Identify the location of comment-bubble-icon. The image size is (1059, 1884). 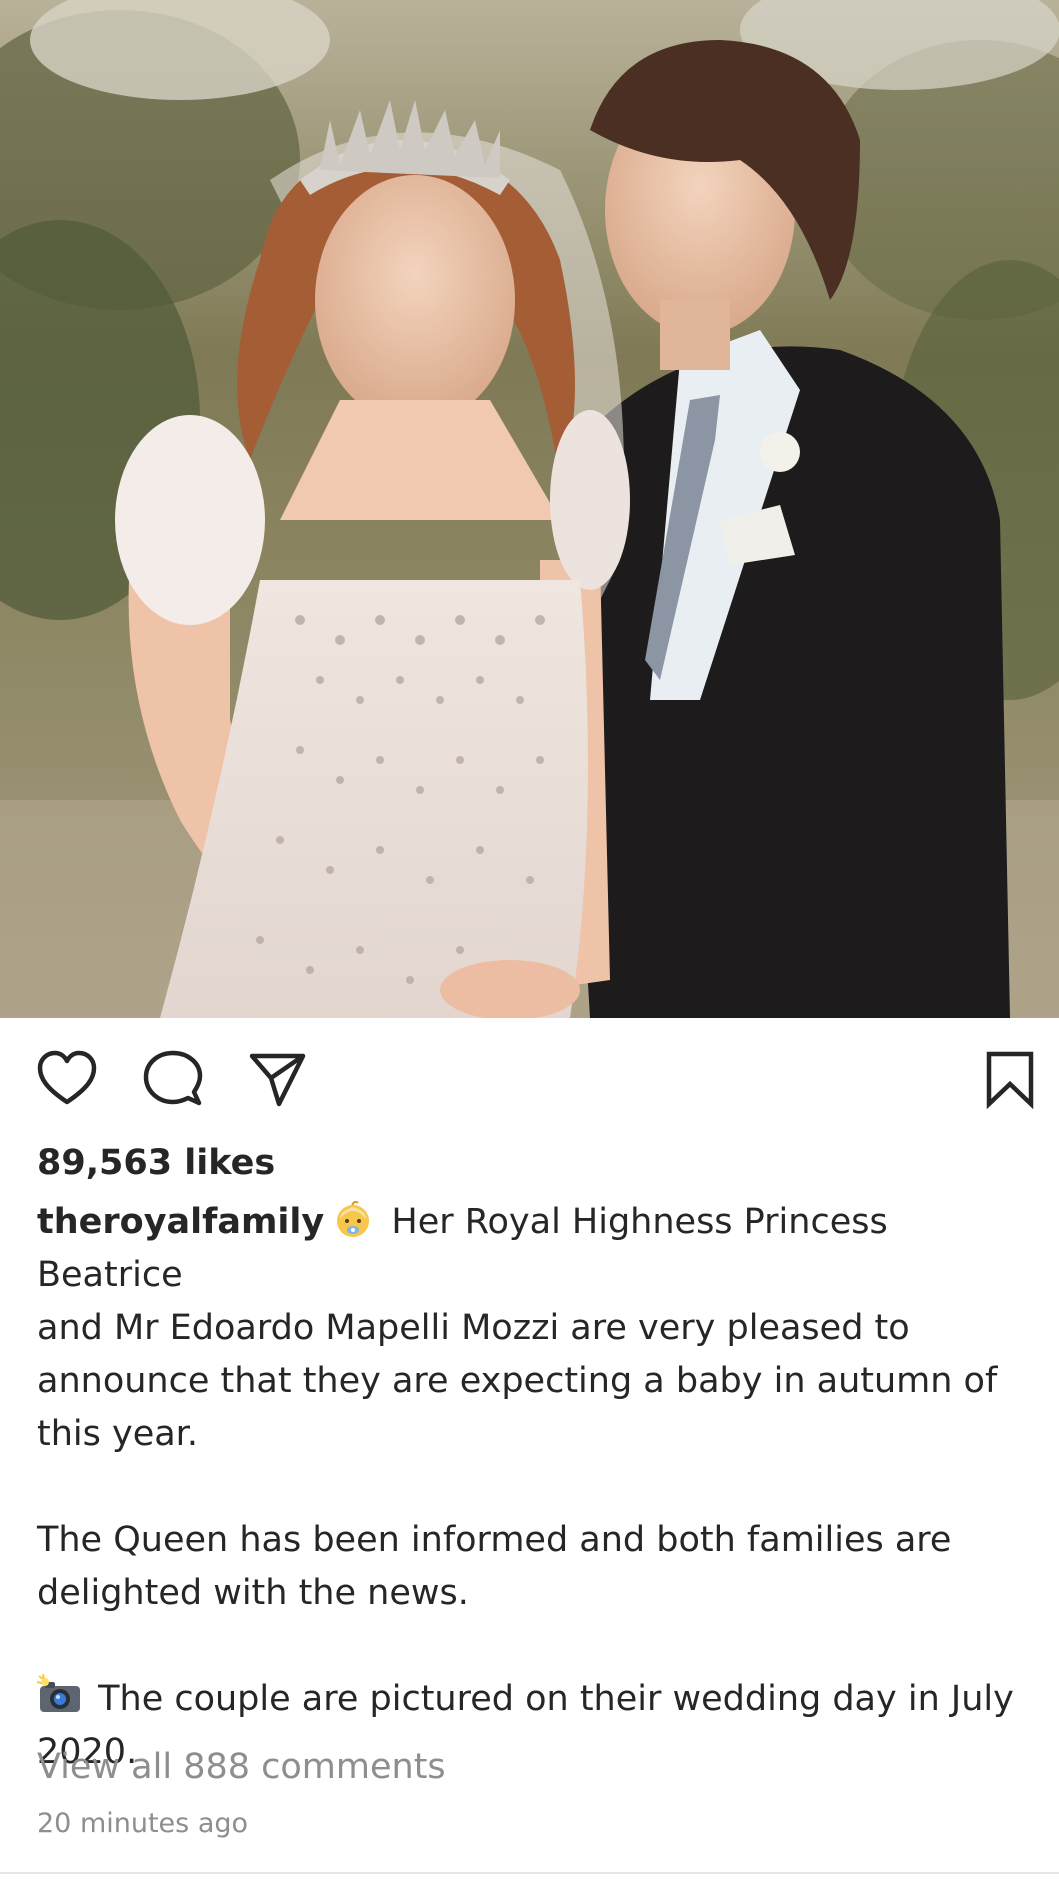
(173, 1079).